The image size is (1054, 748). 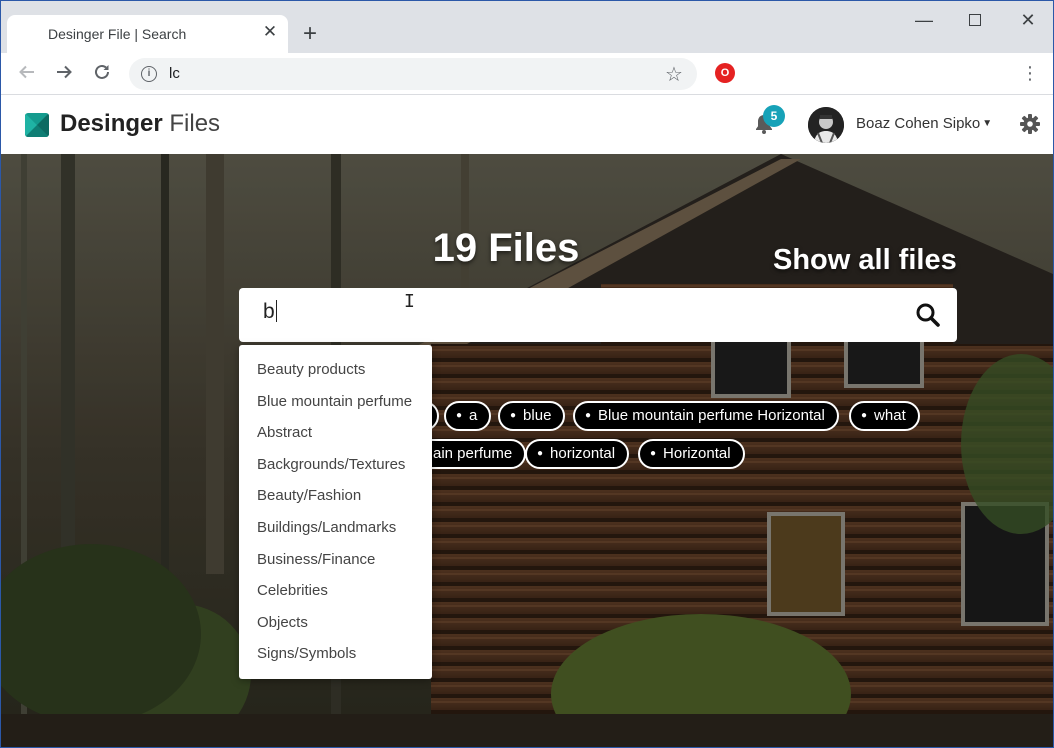 I want to click on notification-badge: 5, so click(x=774, y=116).